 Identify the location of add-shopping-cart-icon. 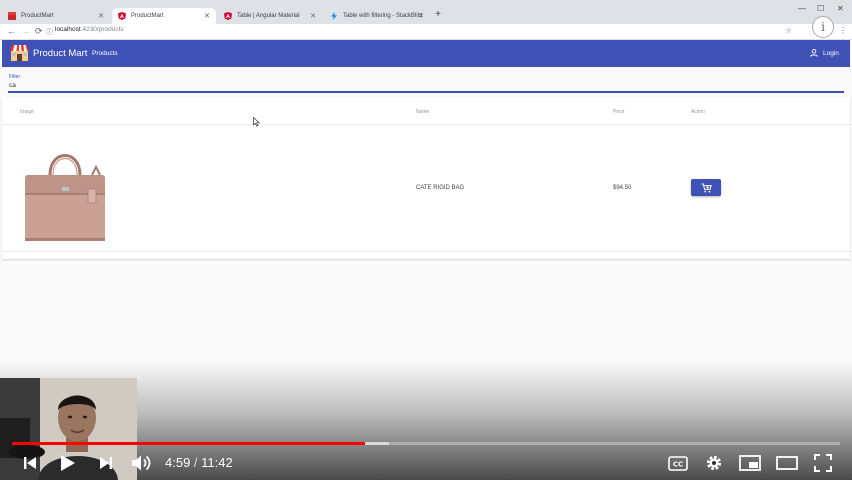
(706, 187).